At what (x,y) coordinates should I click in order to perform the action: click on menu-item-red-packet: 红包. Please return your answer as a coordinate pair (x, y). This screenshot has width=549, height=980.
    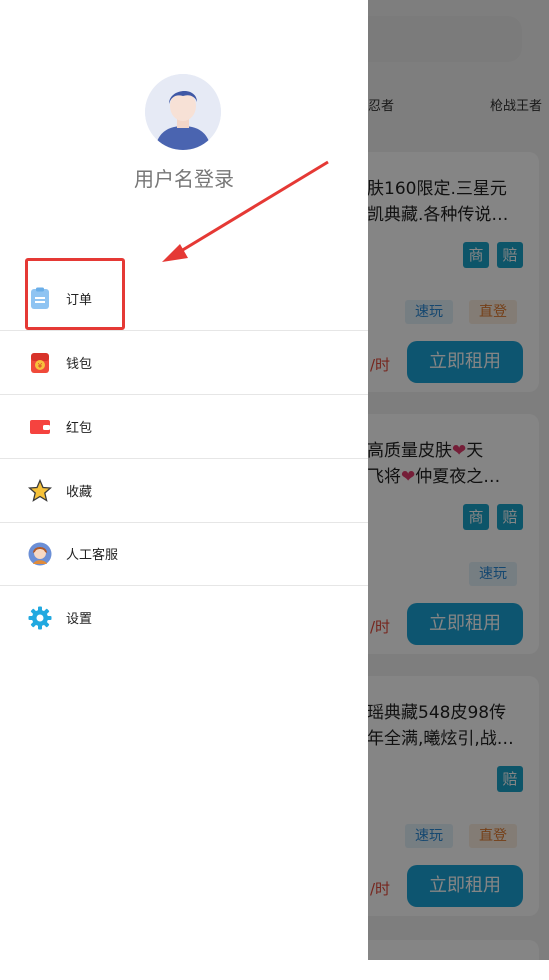
    Looking at the image, I should click on (184, 427).